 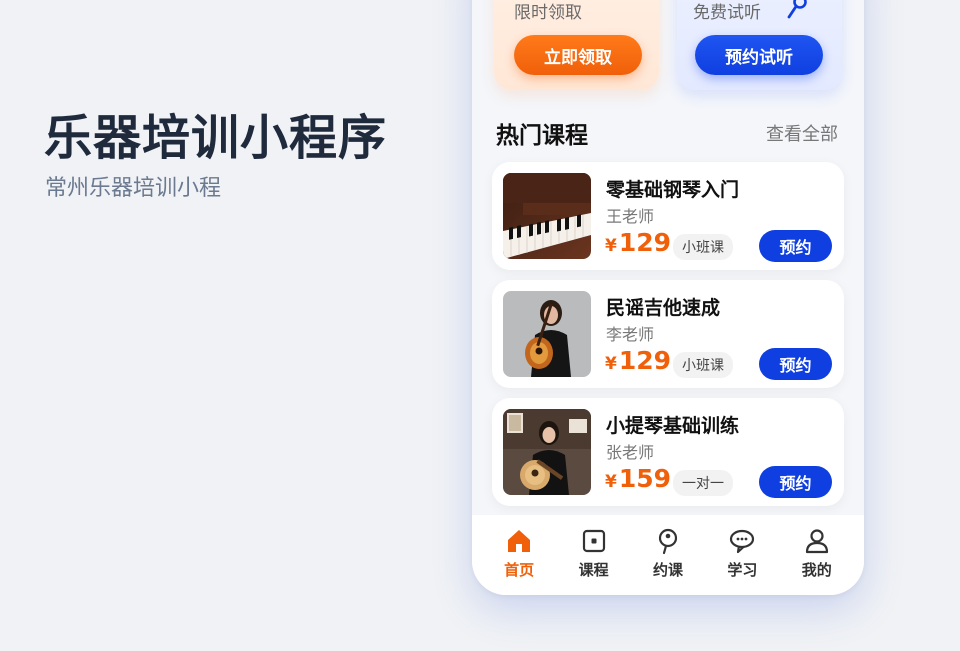 I want to click on course-card: 小提琴基础训练 张老师 ¥ 159 一对一 预约, so click(x=668, y=452).